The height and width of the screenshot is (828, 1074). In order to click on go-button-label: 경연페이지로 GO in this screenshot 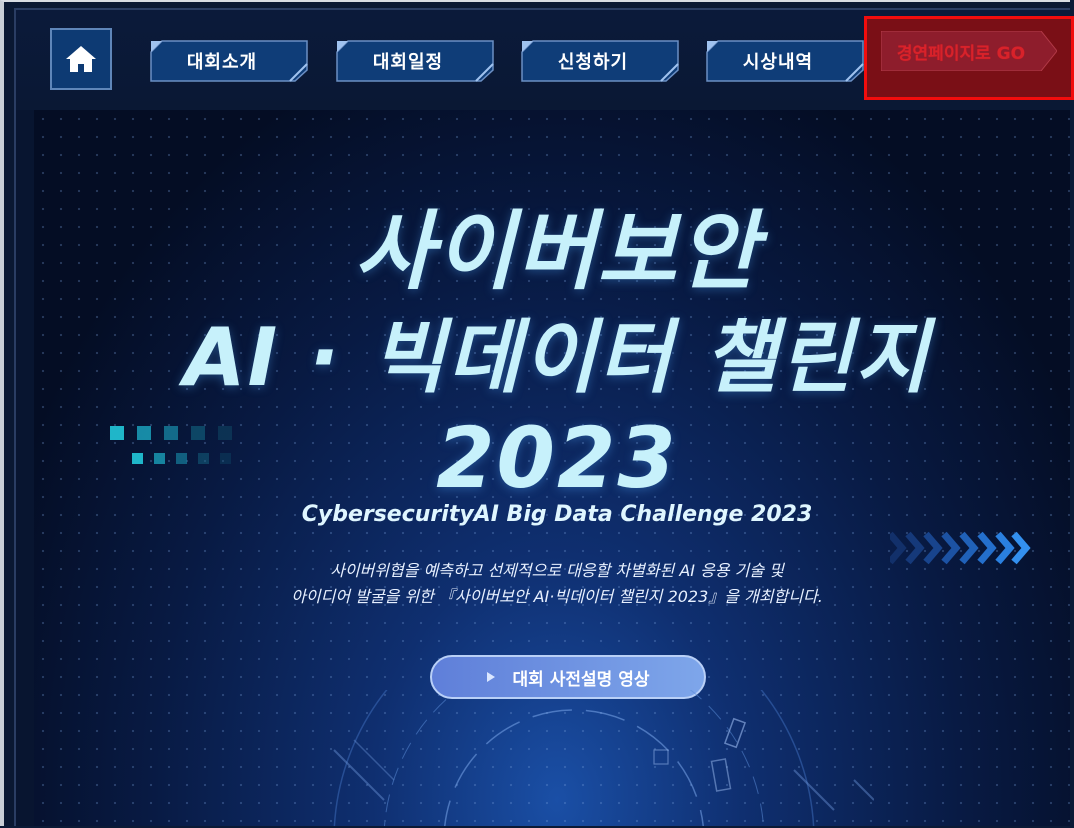, I will do `click(961, 53)`.